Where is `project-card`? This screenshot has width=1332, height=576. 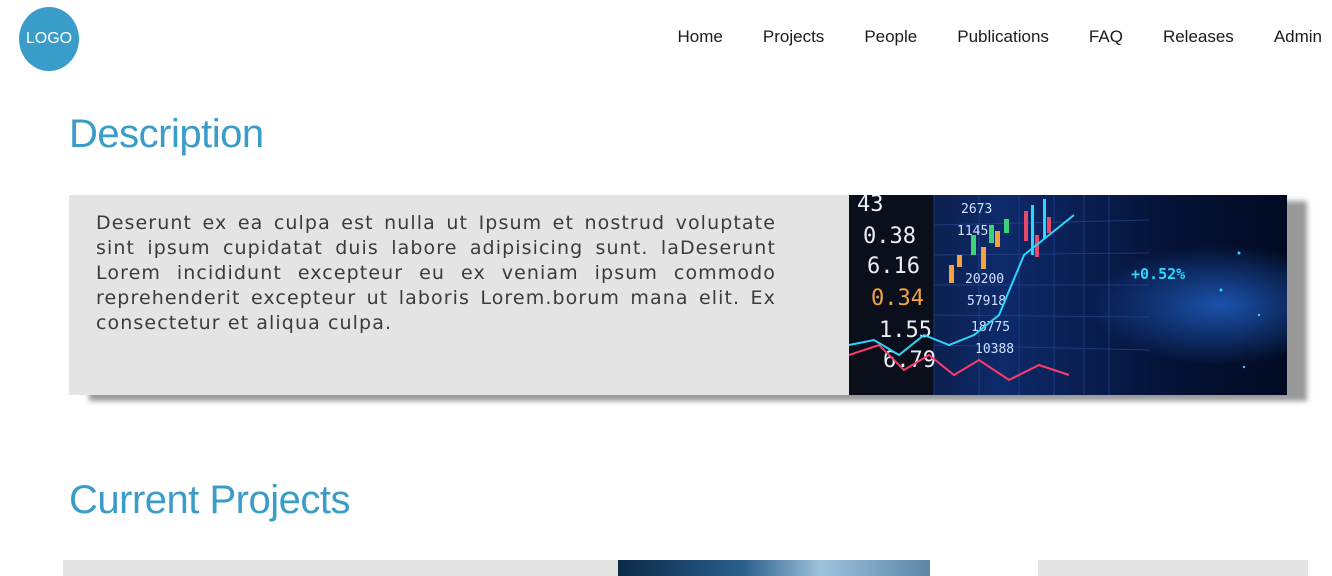
project-card is located at coordinates (340, 568).